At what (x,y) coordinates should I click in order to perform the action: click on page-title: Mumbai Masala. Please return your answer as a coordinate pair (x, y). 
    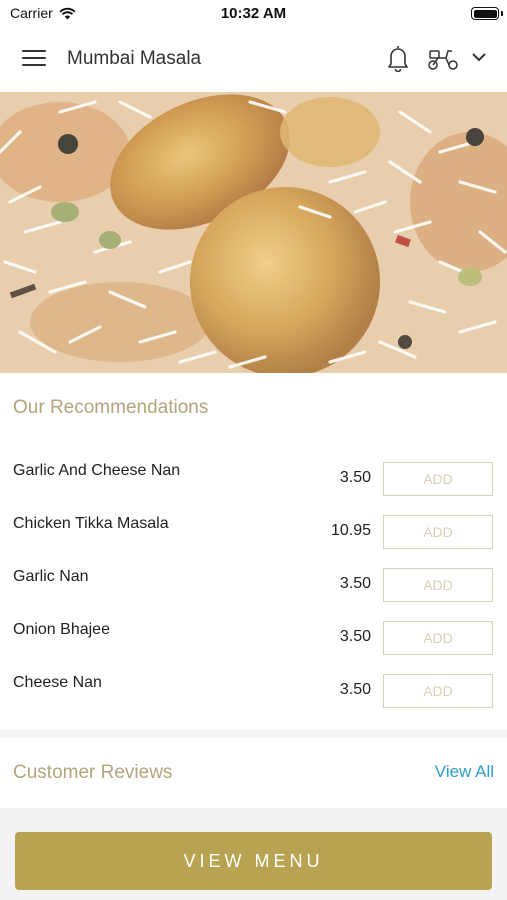
    Looking at the image, I should click on (134, 58).